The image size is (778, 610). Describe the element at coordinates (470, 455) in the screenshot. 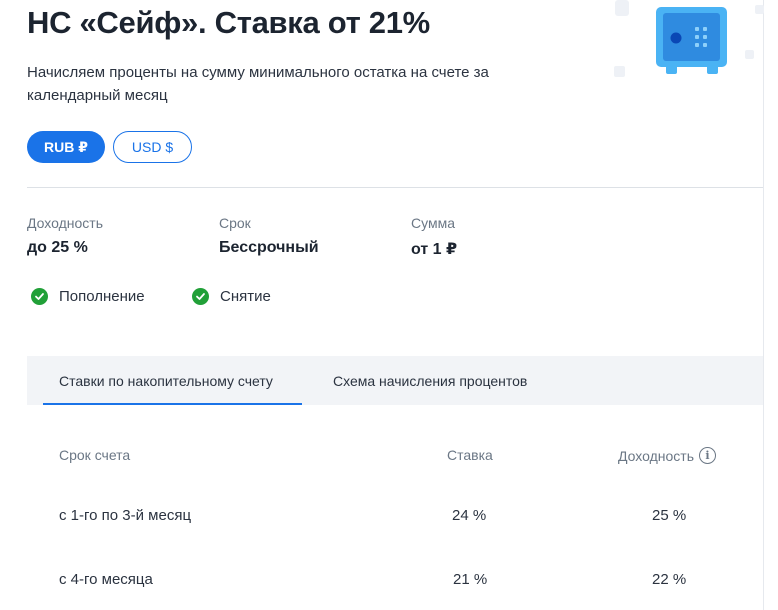

I see `column-header-rate: Ставка` at that location.